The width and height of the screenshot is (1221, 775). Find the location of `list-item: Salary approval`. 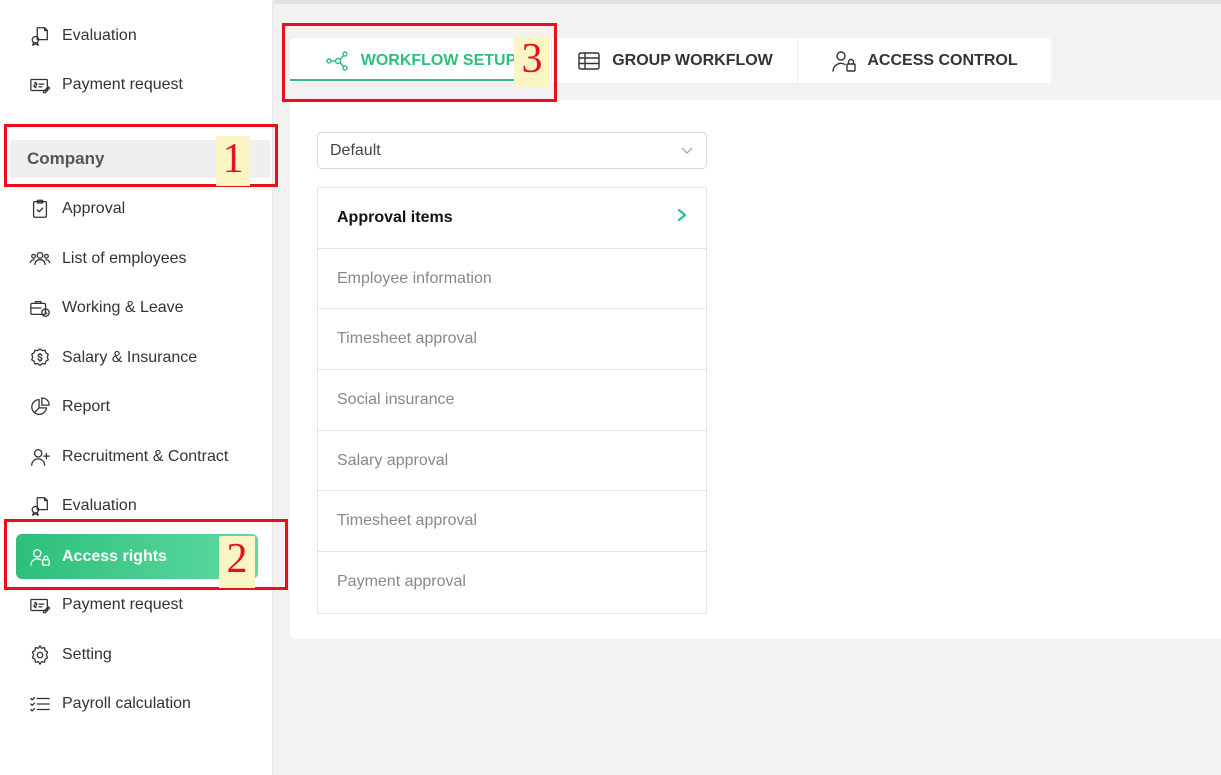

list-item: Salary approval is located at coordinates (512, 461).